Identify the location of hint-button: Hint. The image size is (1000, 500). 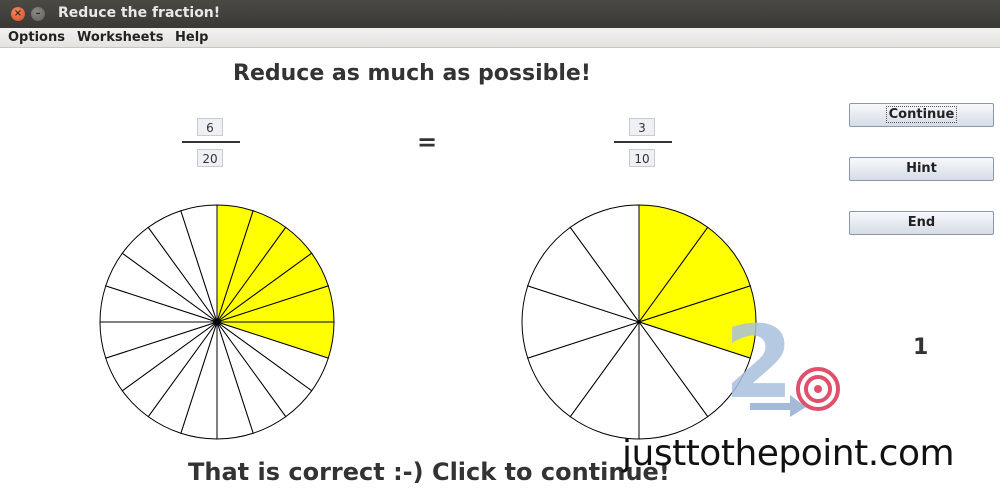
(921, 169).